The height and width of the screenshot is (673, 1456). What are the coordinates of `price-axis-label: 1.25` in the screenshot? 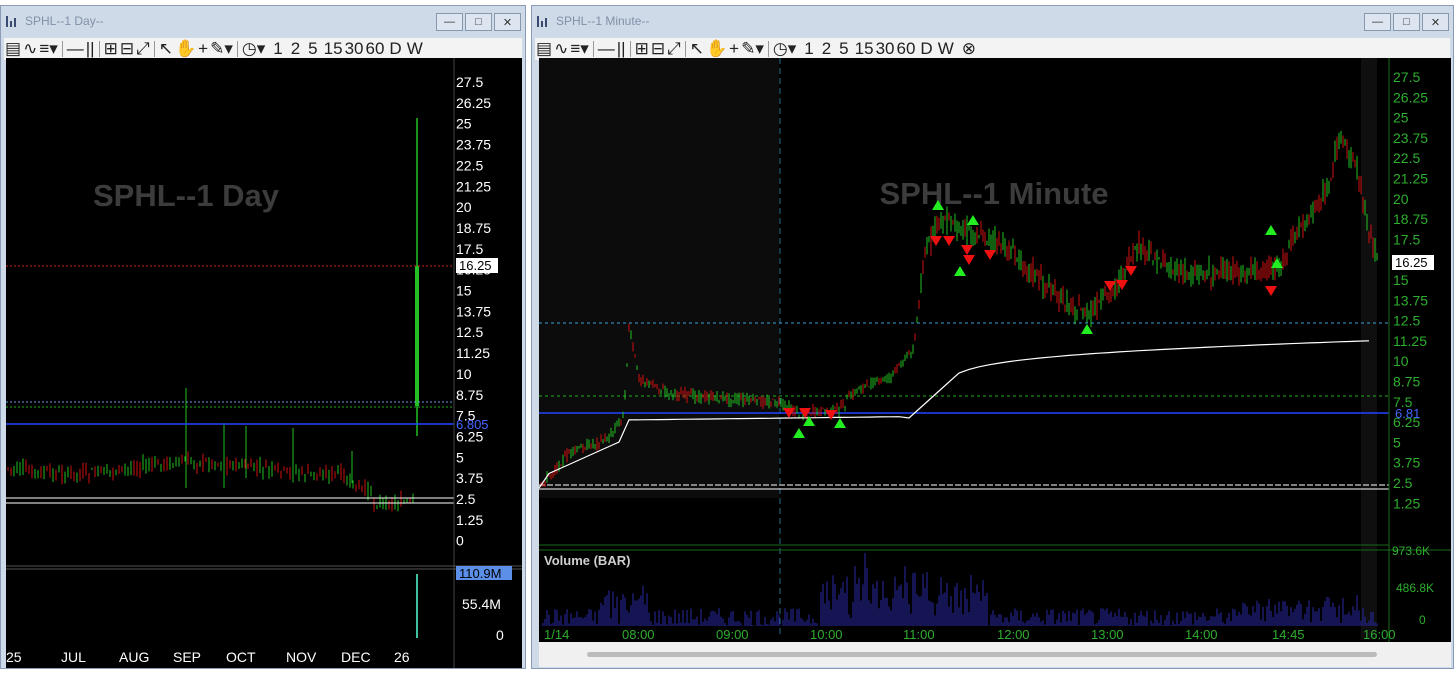 It's located at (469, 520).